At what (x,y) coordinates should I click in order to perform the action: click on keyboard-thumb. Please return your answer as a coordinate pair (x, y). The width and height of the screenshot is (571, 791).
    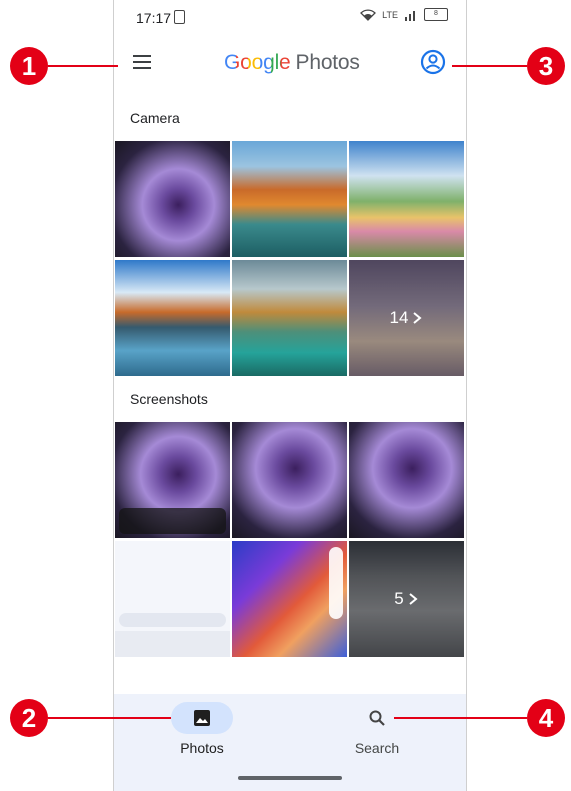
    Looking at the image, I should click on (172, 644).